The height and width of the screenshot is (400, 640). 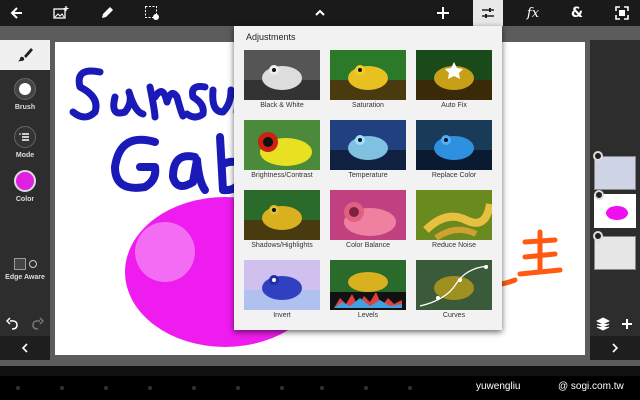 I want to click on status-strip, so click(x=320, y=371).